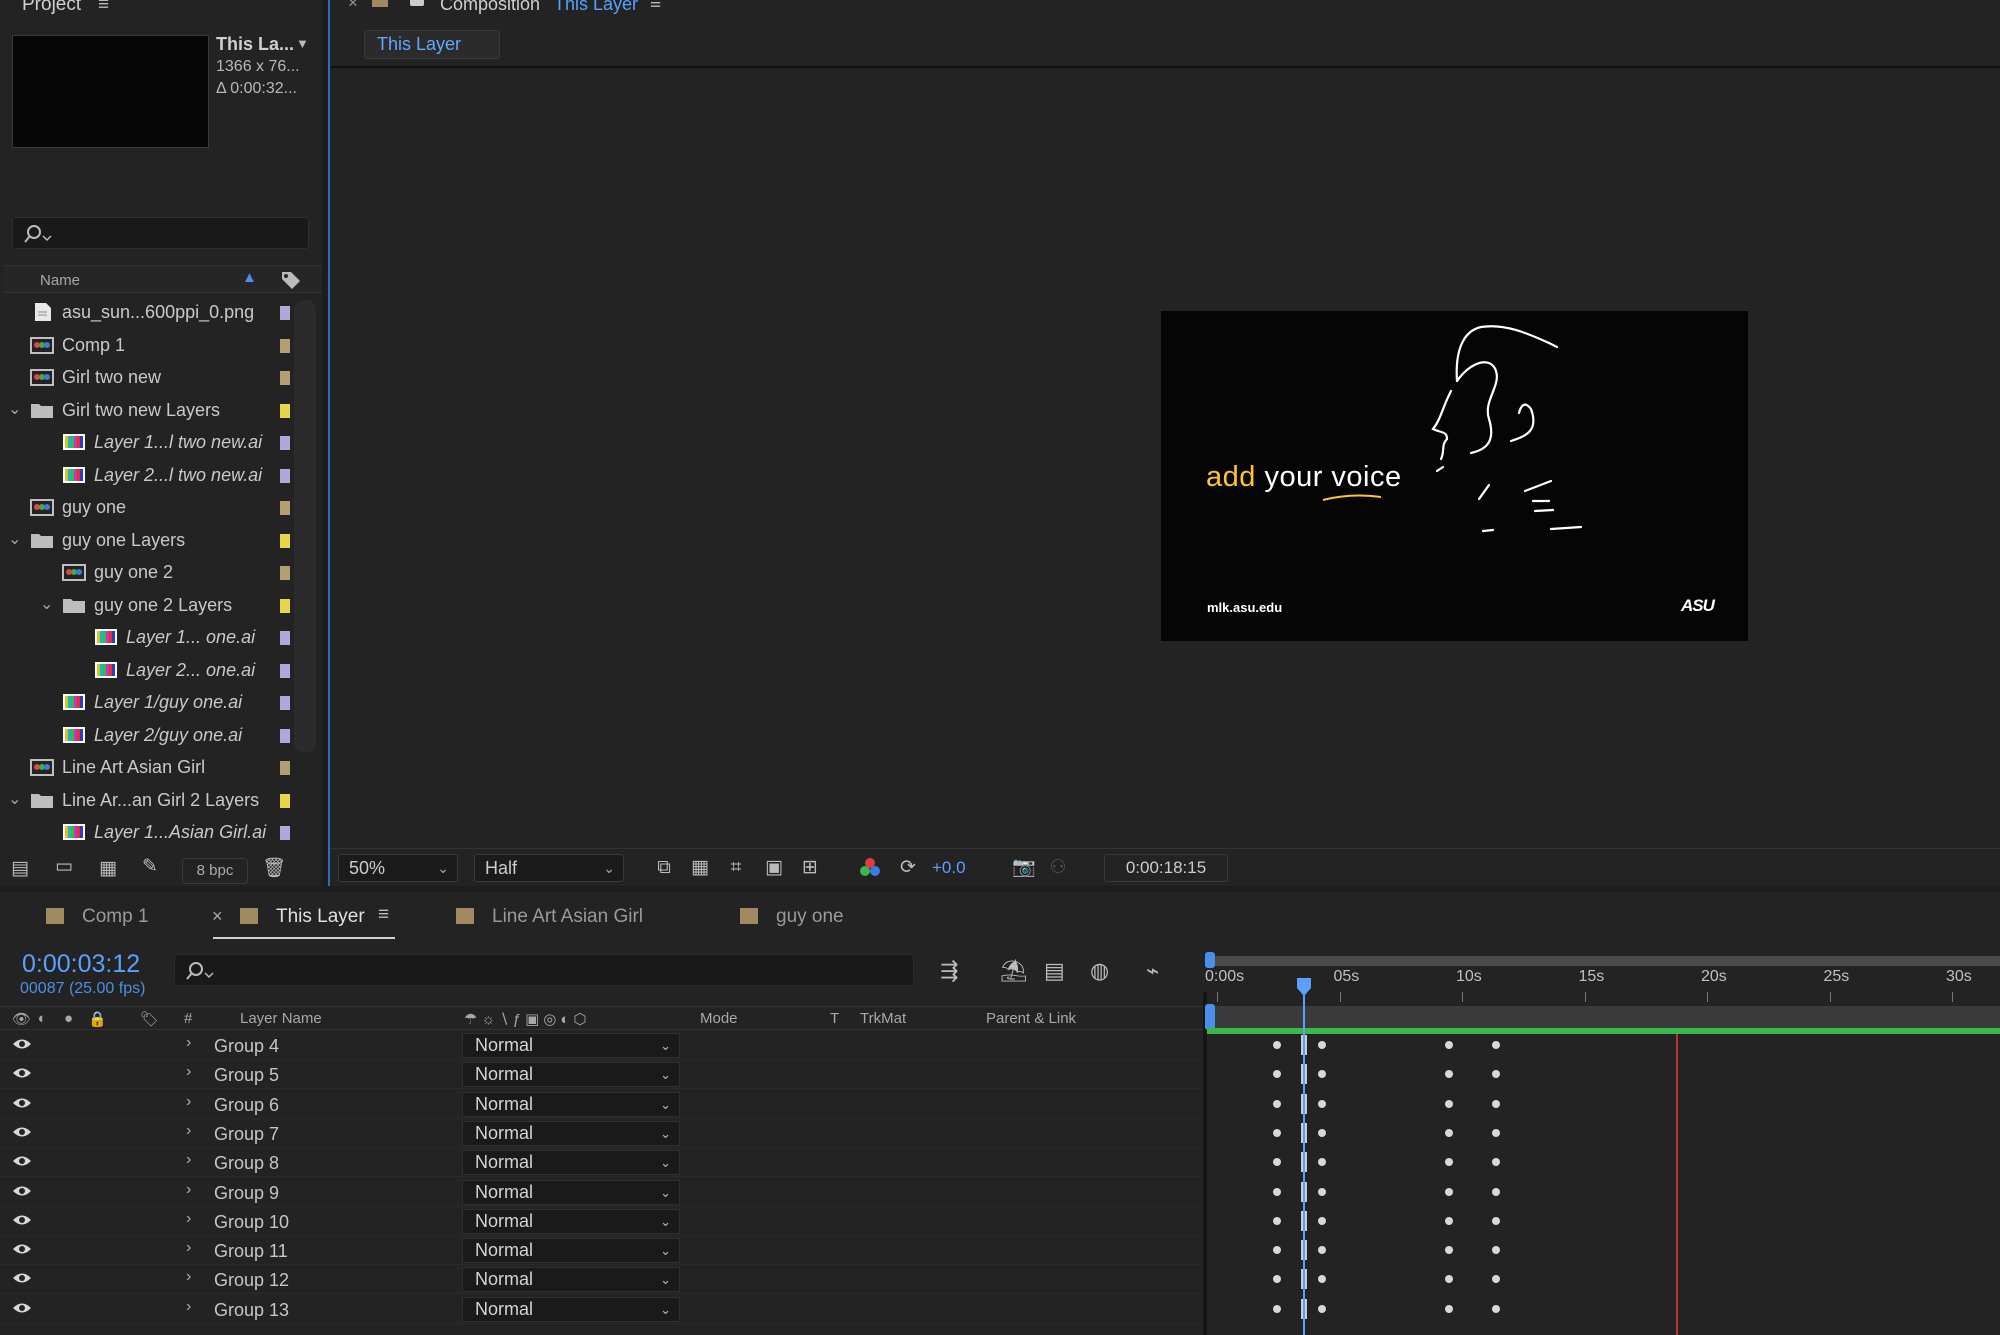 Image resolution: width=2000 pixels, height=1335 pixels. Describe the element at coordinates (160, 233) in the screenshot. I see `project-search-input` at that location.